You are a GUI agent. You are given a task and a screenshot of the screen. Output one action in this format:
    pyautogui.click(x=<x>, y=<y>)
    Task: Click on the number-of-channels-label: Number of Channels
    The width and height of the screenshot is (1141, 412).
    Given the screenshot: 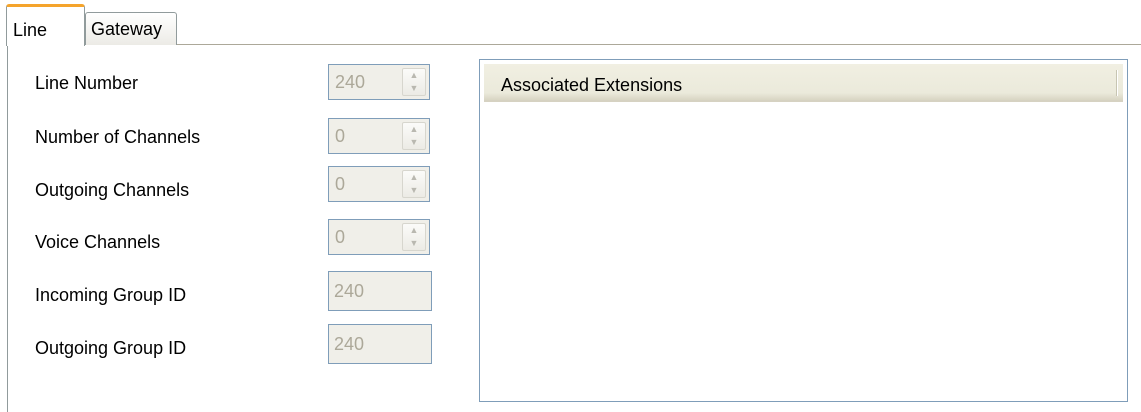 What is the action you would take?
    pyautogui.click(x=118, y=137)
    